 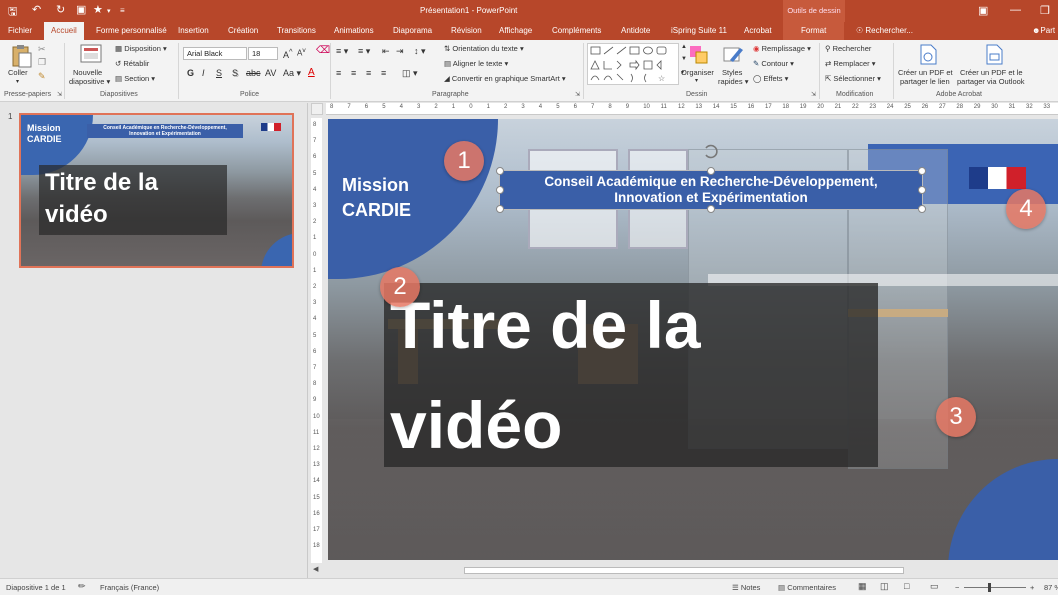 What do you see at coordinates (36, 9) in the screenshot?
I see `undo-icon: ↶` at bounding box center [36, 9].